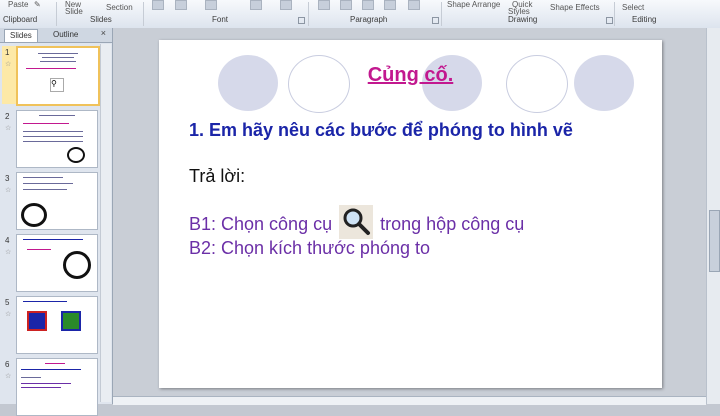 Image resolution: width=720 pixels, height=416 pixels. What do you see at coordinates (575, 7) in the screenshot?
I see `shape-effects-button: Shape Effects` at bounding box center [575, 7].